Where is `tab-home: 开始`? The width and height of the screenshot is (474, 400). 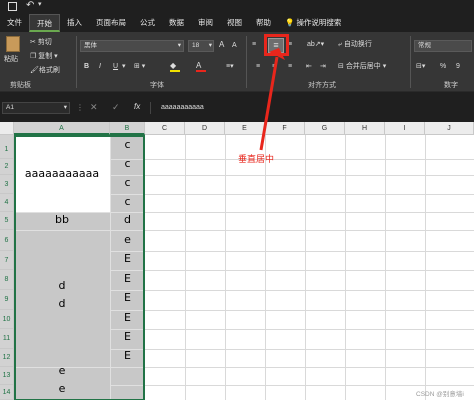 tab-home: 开始 is located at coordinates (44, 23).